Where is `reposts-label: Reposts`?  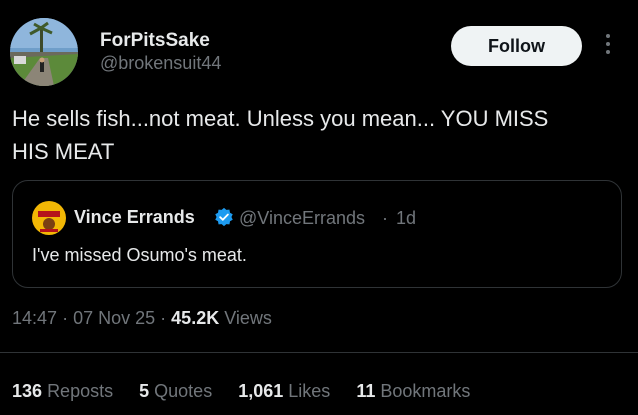 reposts-label: Reposts is located at coordinates (80, 391).